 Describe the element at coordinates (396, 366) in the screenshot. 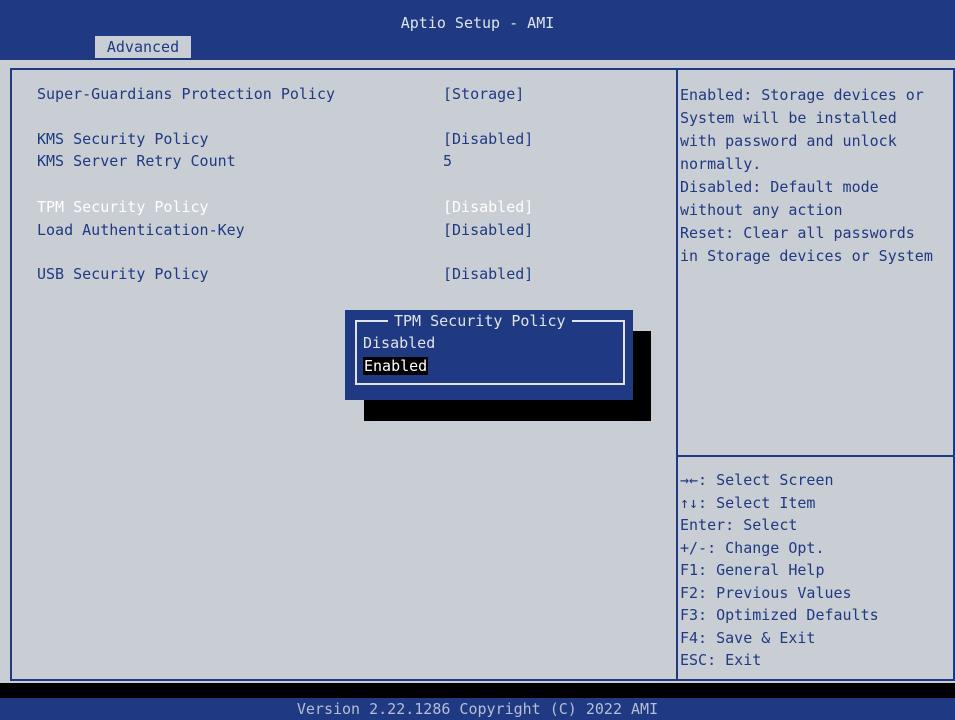

I see `popup-option-enabled: Enabled` at that location.